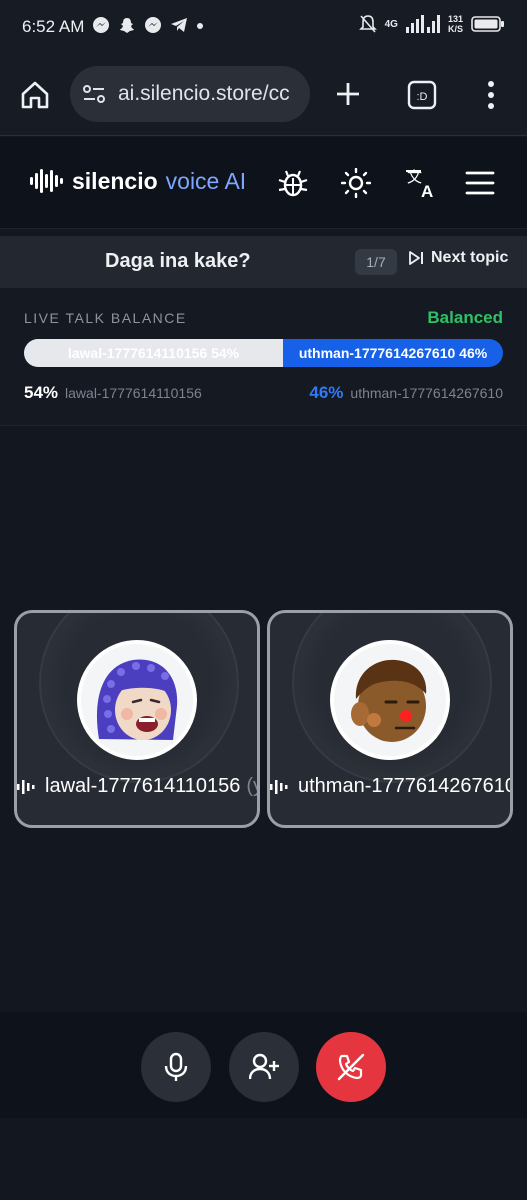 The image size is (527, 1200). I want to click on hang-up-phone-icon, so click(351, 1067).